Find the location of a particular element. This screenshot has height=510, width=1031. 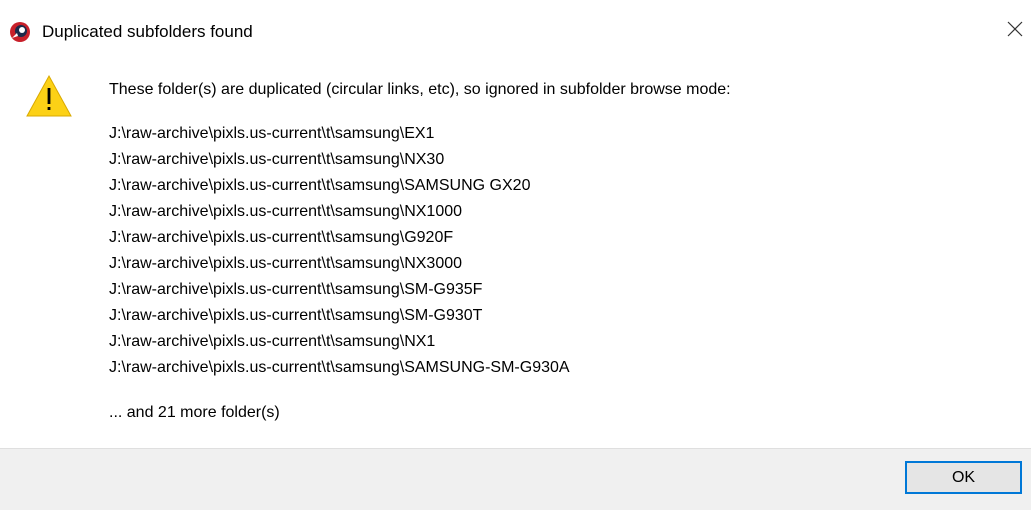

window-title: Duplicated subfolders found is located at coordinates (147, 31).